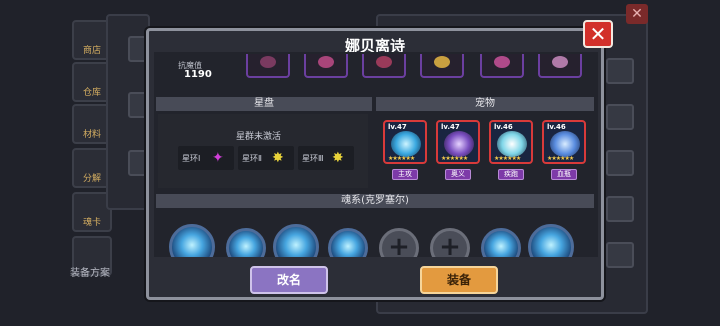 This screenshot has width=720, height=326. What do you see at coordinates (458, 174) in the screenshot?
I see `pet-tag-2: 奥义` at bounding box center [458, 174].